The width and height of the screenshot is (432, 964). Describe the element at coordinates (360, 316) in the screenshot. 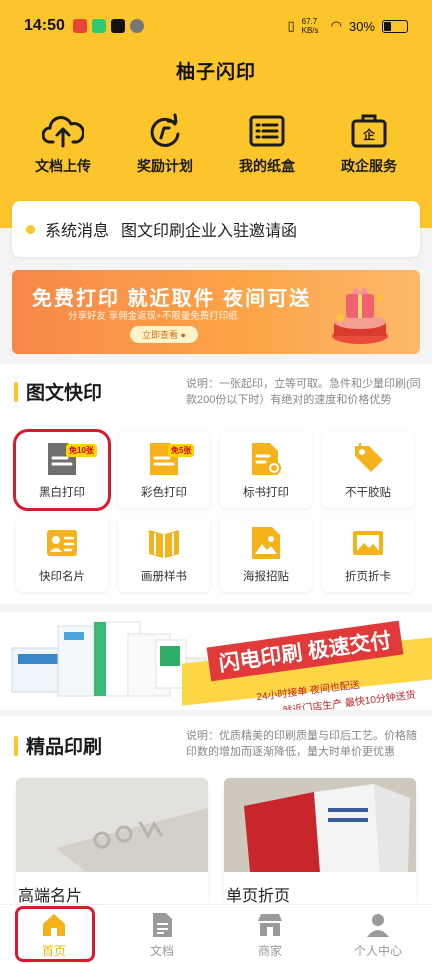

I see `gift-box-icon` at that location.